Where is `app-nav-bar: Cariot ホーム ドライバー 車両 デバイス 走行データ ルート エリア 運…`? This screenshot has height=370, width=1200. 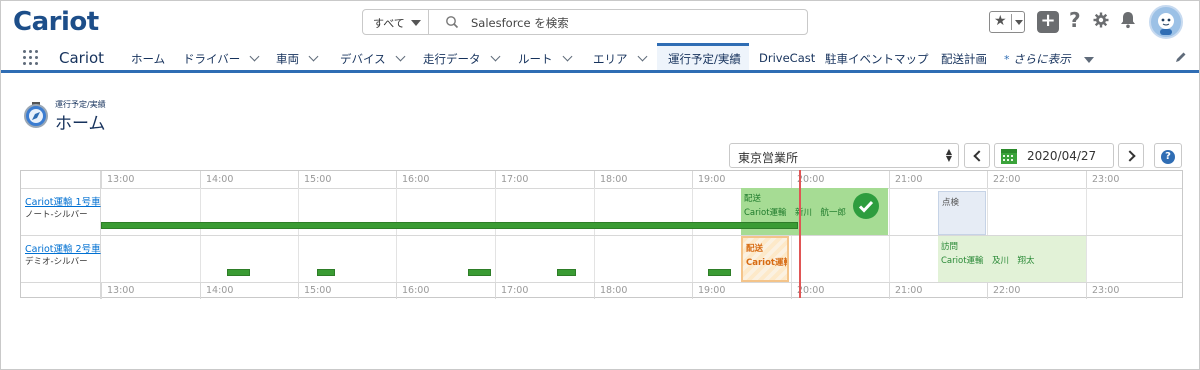 app-nav-bar: Cariot ホーム ドライバー 車両 デバイス 走行データ ルート エリア 運… is located at coordinates (600, 58).